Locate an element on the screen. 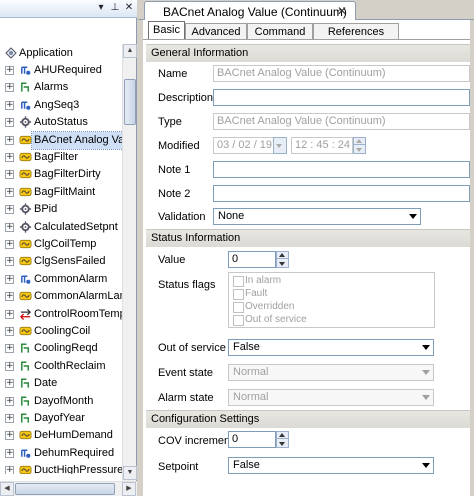 The image size is (474, 496). tree-item-label: BACnet Analog Valu is located at coordinates (76, 140).